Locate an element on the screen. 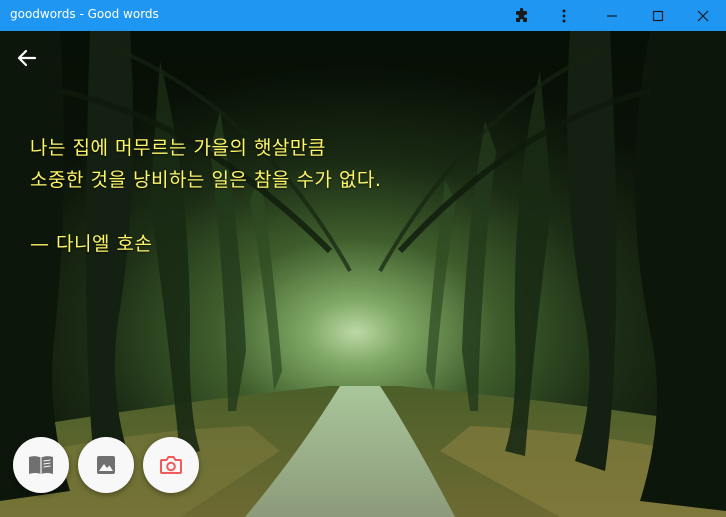 Image resolution: width=726 pixels, height=517 pixels. book-button is located at coordinates (41, 465).